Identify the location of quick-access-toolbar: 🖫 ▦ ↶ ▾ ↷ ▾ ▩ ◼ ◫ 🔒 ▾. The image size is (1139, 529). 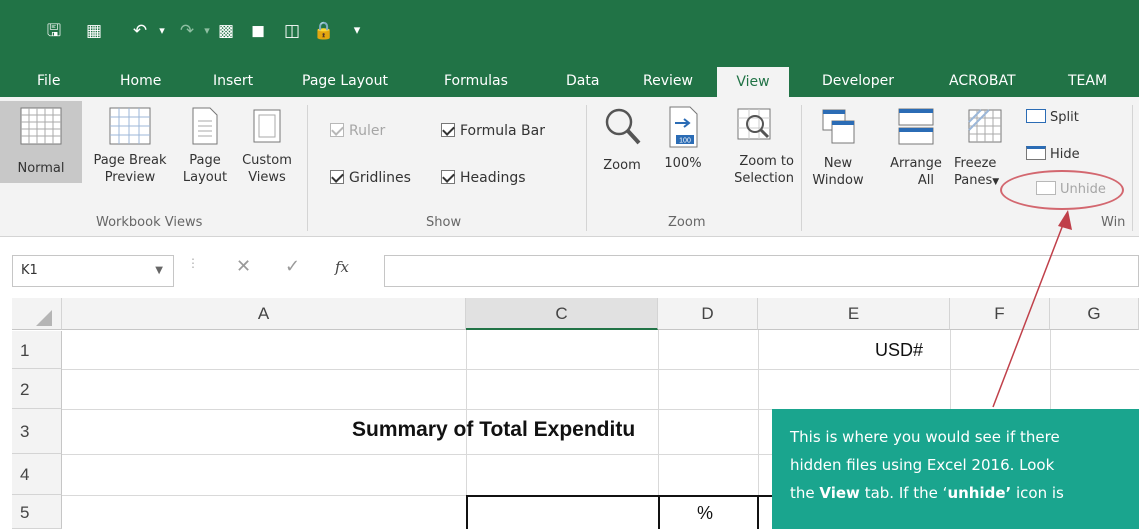
(569, 32).